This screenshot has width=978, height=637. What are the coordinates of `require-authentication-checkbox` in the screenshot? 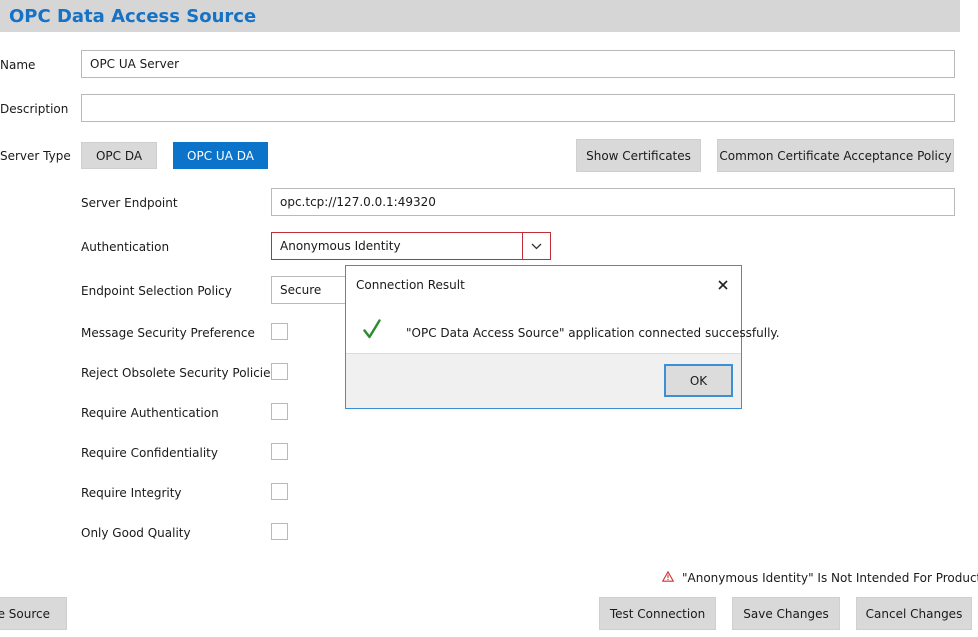 It's located at (279, 411).